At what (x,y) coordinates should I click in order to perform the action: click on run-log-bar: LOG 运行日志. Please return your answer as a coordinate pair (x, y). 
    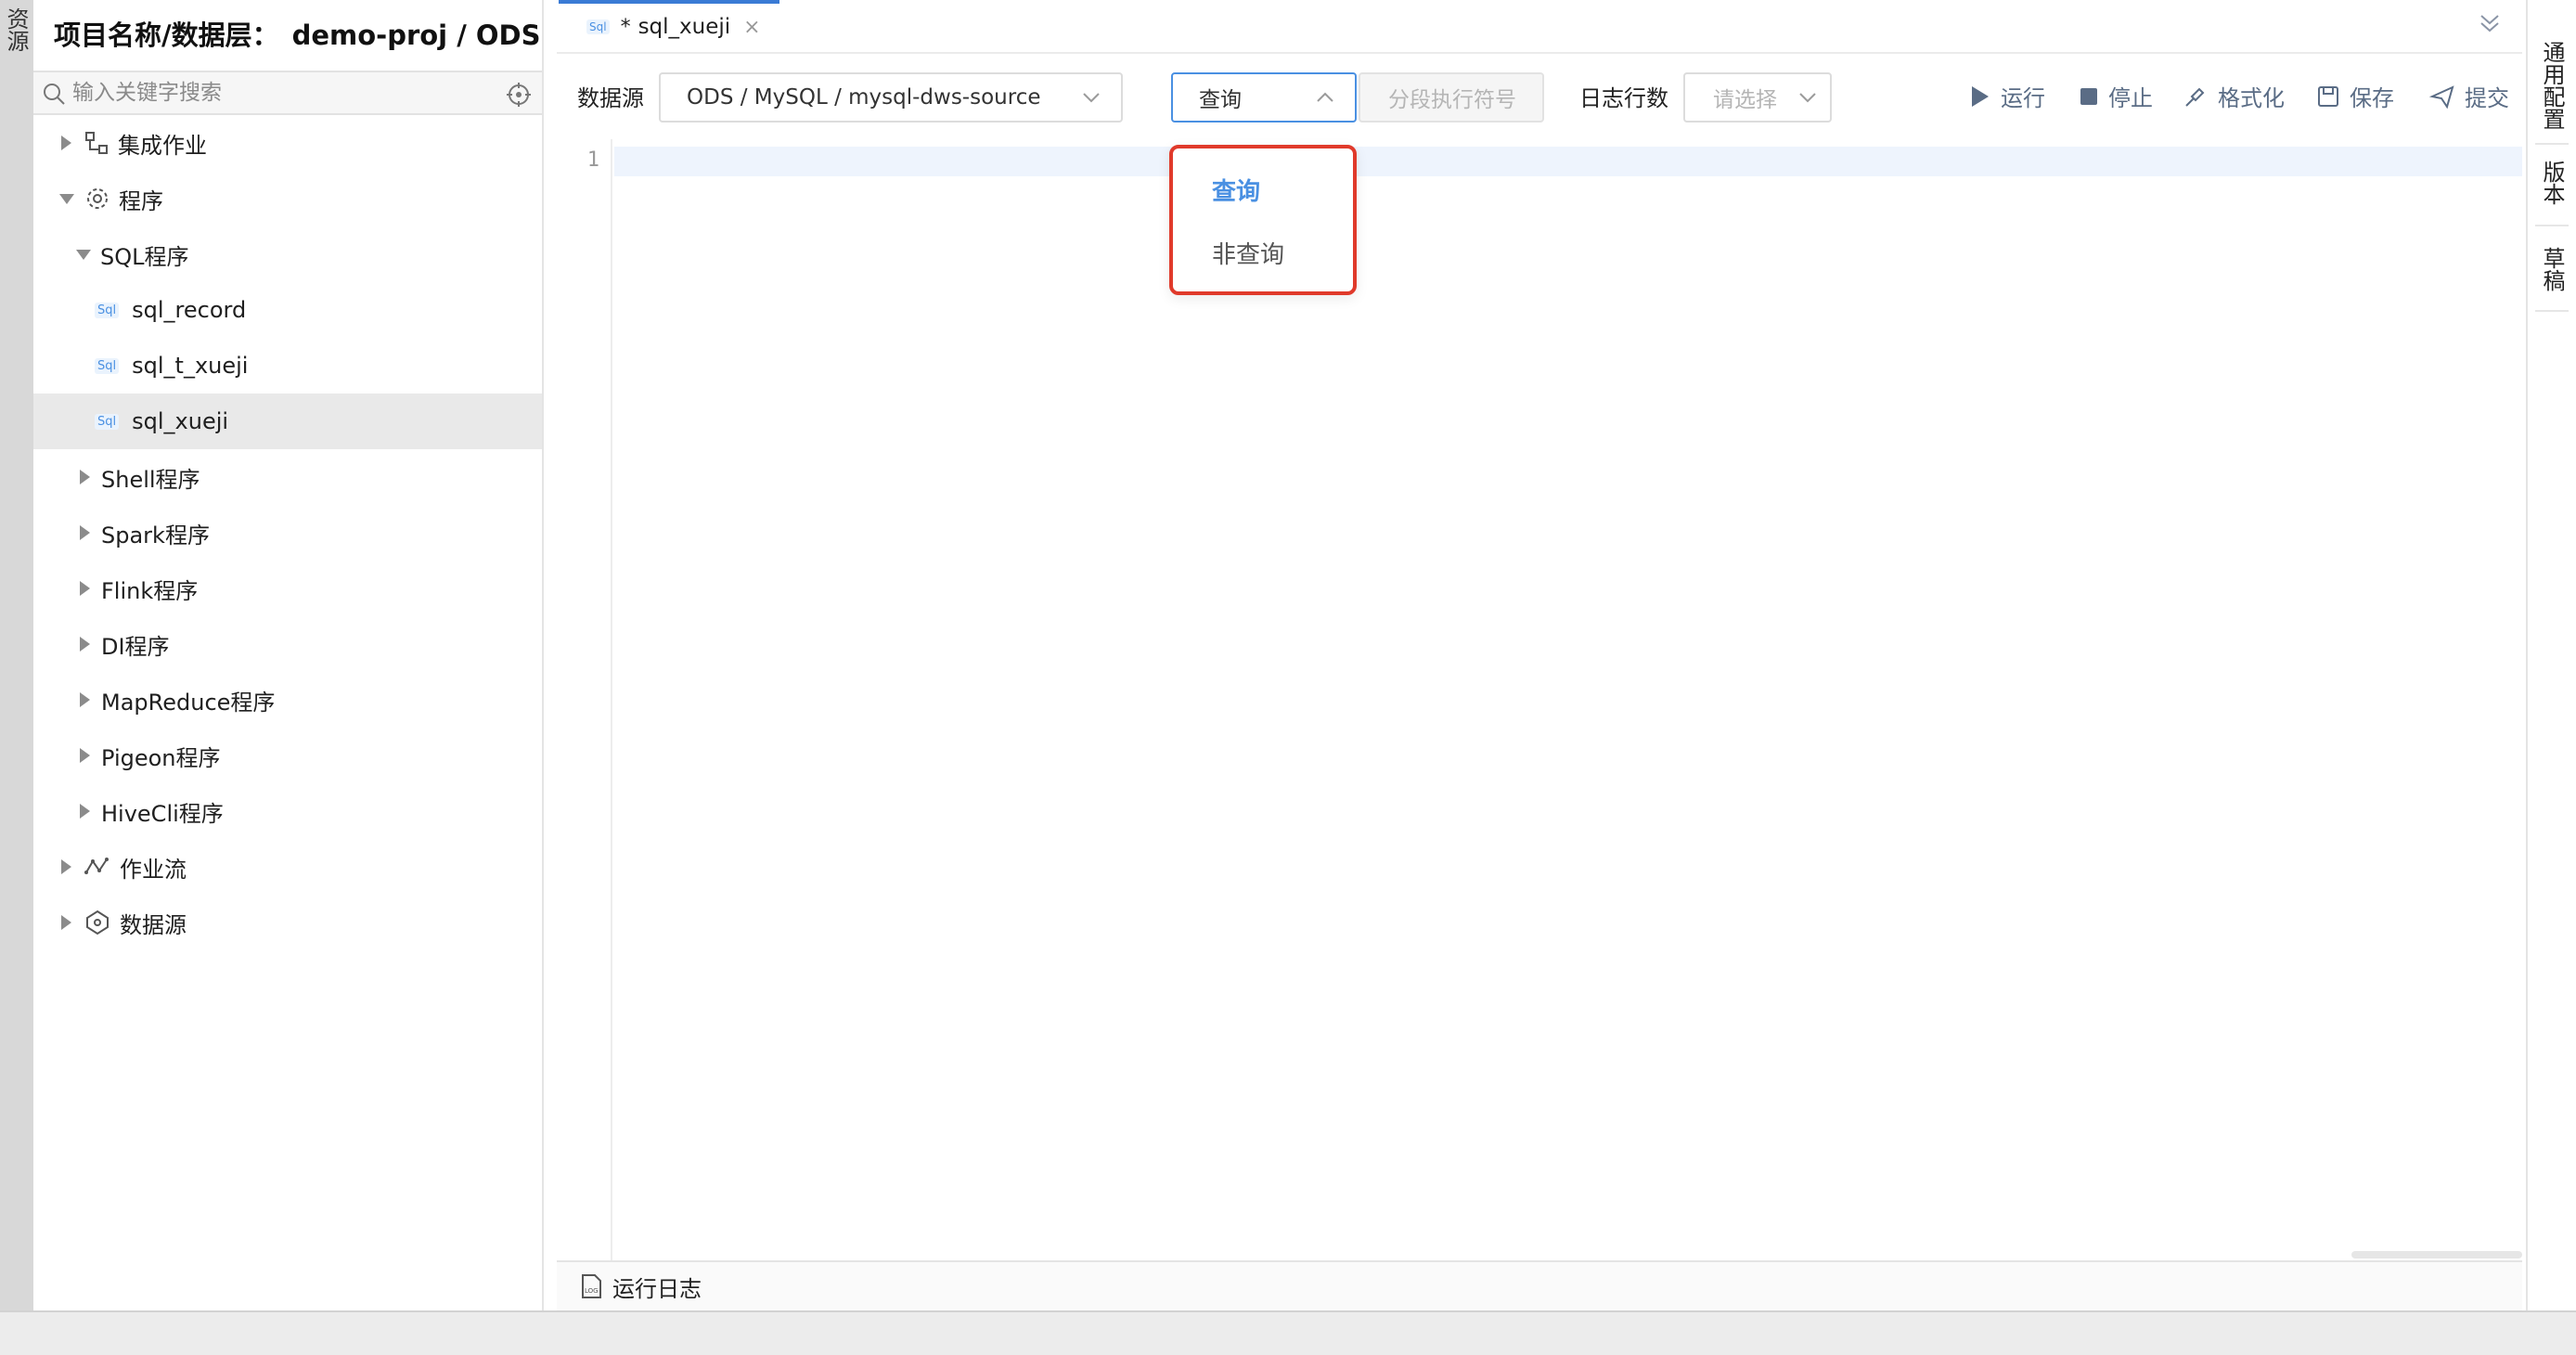
    Looking at the image, I should click on (1539, 1285).